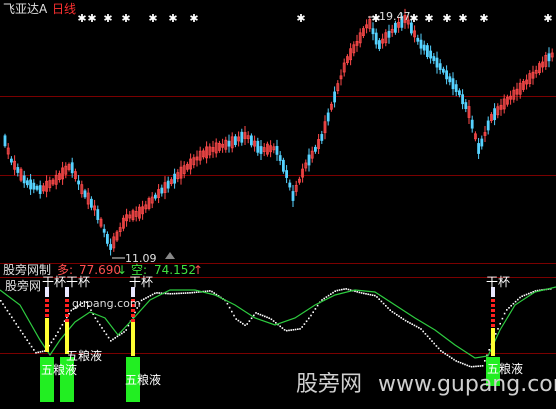 The height and width of the screenshot is (409, 556). What do you see at coordinates (198, 270) in the screenshot?
I see `short-arrow-icon: ↑` at bounding box center [198, 270].